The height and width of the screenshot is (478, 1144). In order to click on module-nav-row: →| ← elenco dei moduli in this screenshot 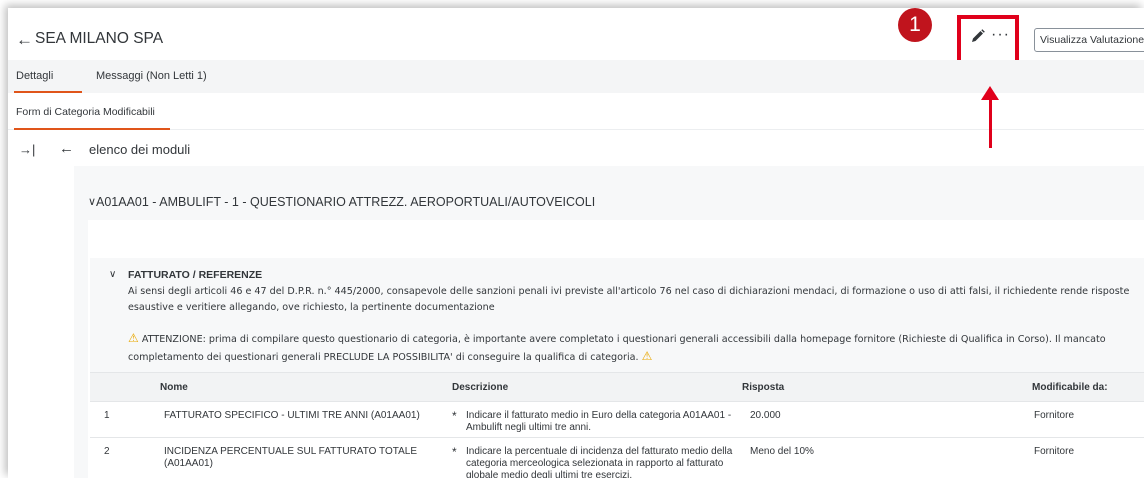, I will do `click(576, 148)`.